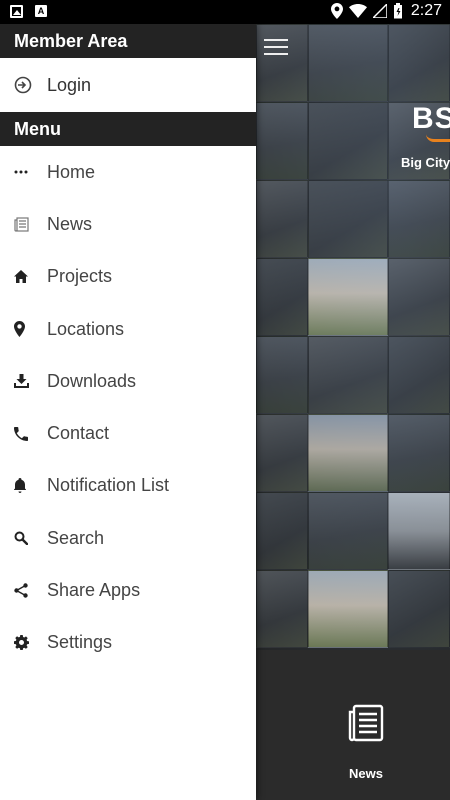  I want to click on wifi-icon, so click(357, 11).